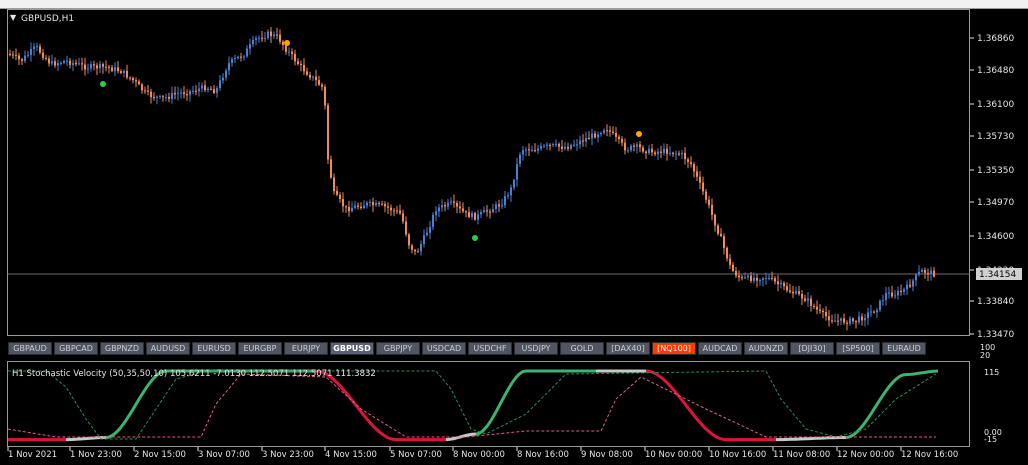 The height and width of the screenshot is (465, 1028). What do you see at coordinates (995, 302) in the screenshot?
I see `price-axis-label: 1.33840` at bounding box center [995, 302].